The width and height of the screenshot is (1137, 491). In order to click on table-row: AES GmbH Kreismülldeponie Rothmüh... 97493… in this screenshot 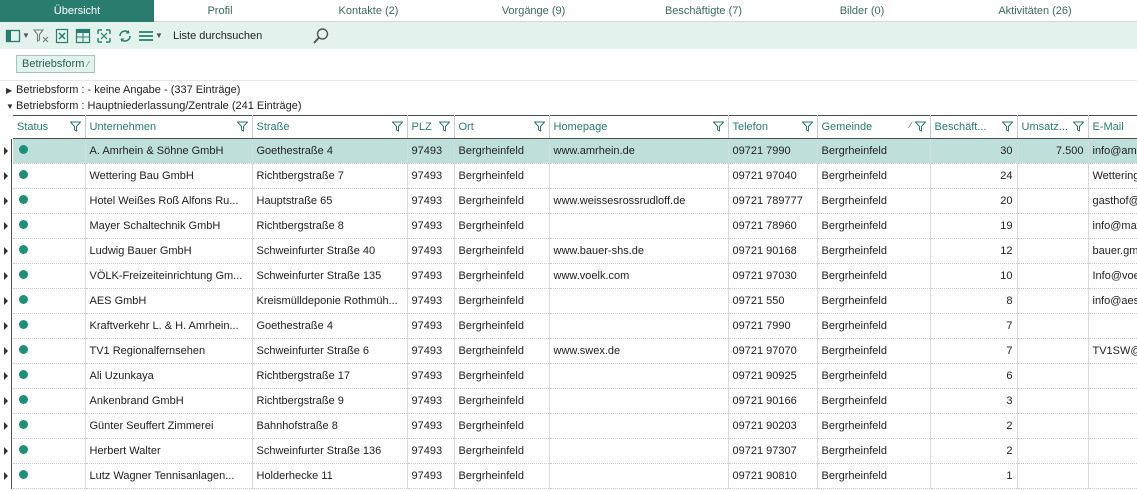, I will do `click(575, 301)`.